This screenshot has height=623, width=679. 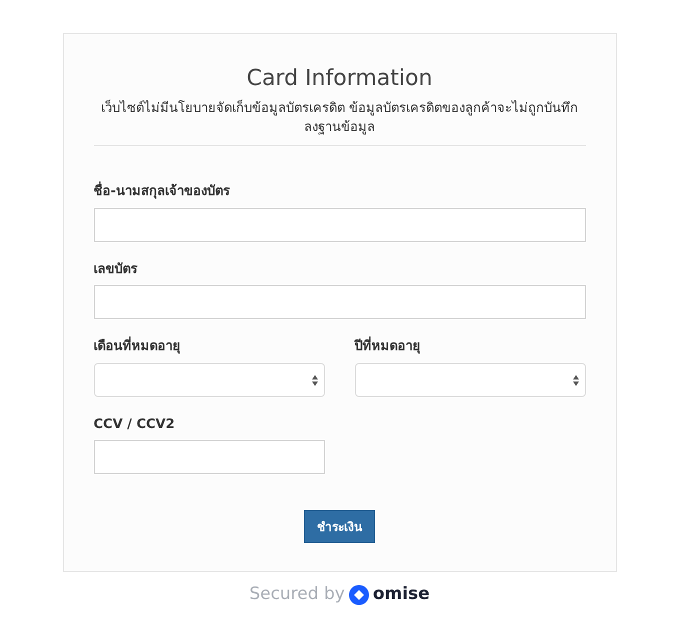 I want to click on field-label: ชื่อ-นามสกุลเจ้าของบัตร, so click(x=340, y=192).